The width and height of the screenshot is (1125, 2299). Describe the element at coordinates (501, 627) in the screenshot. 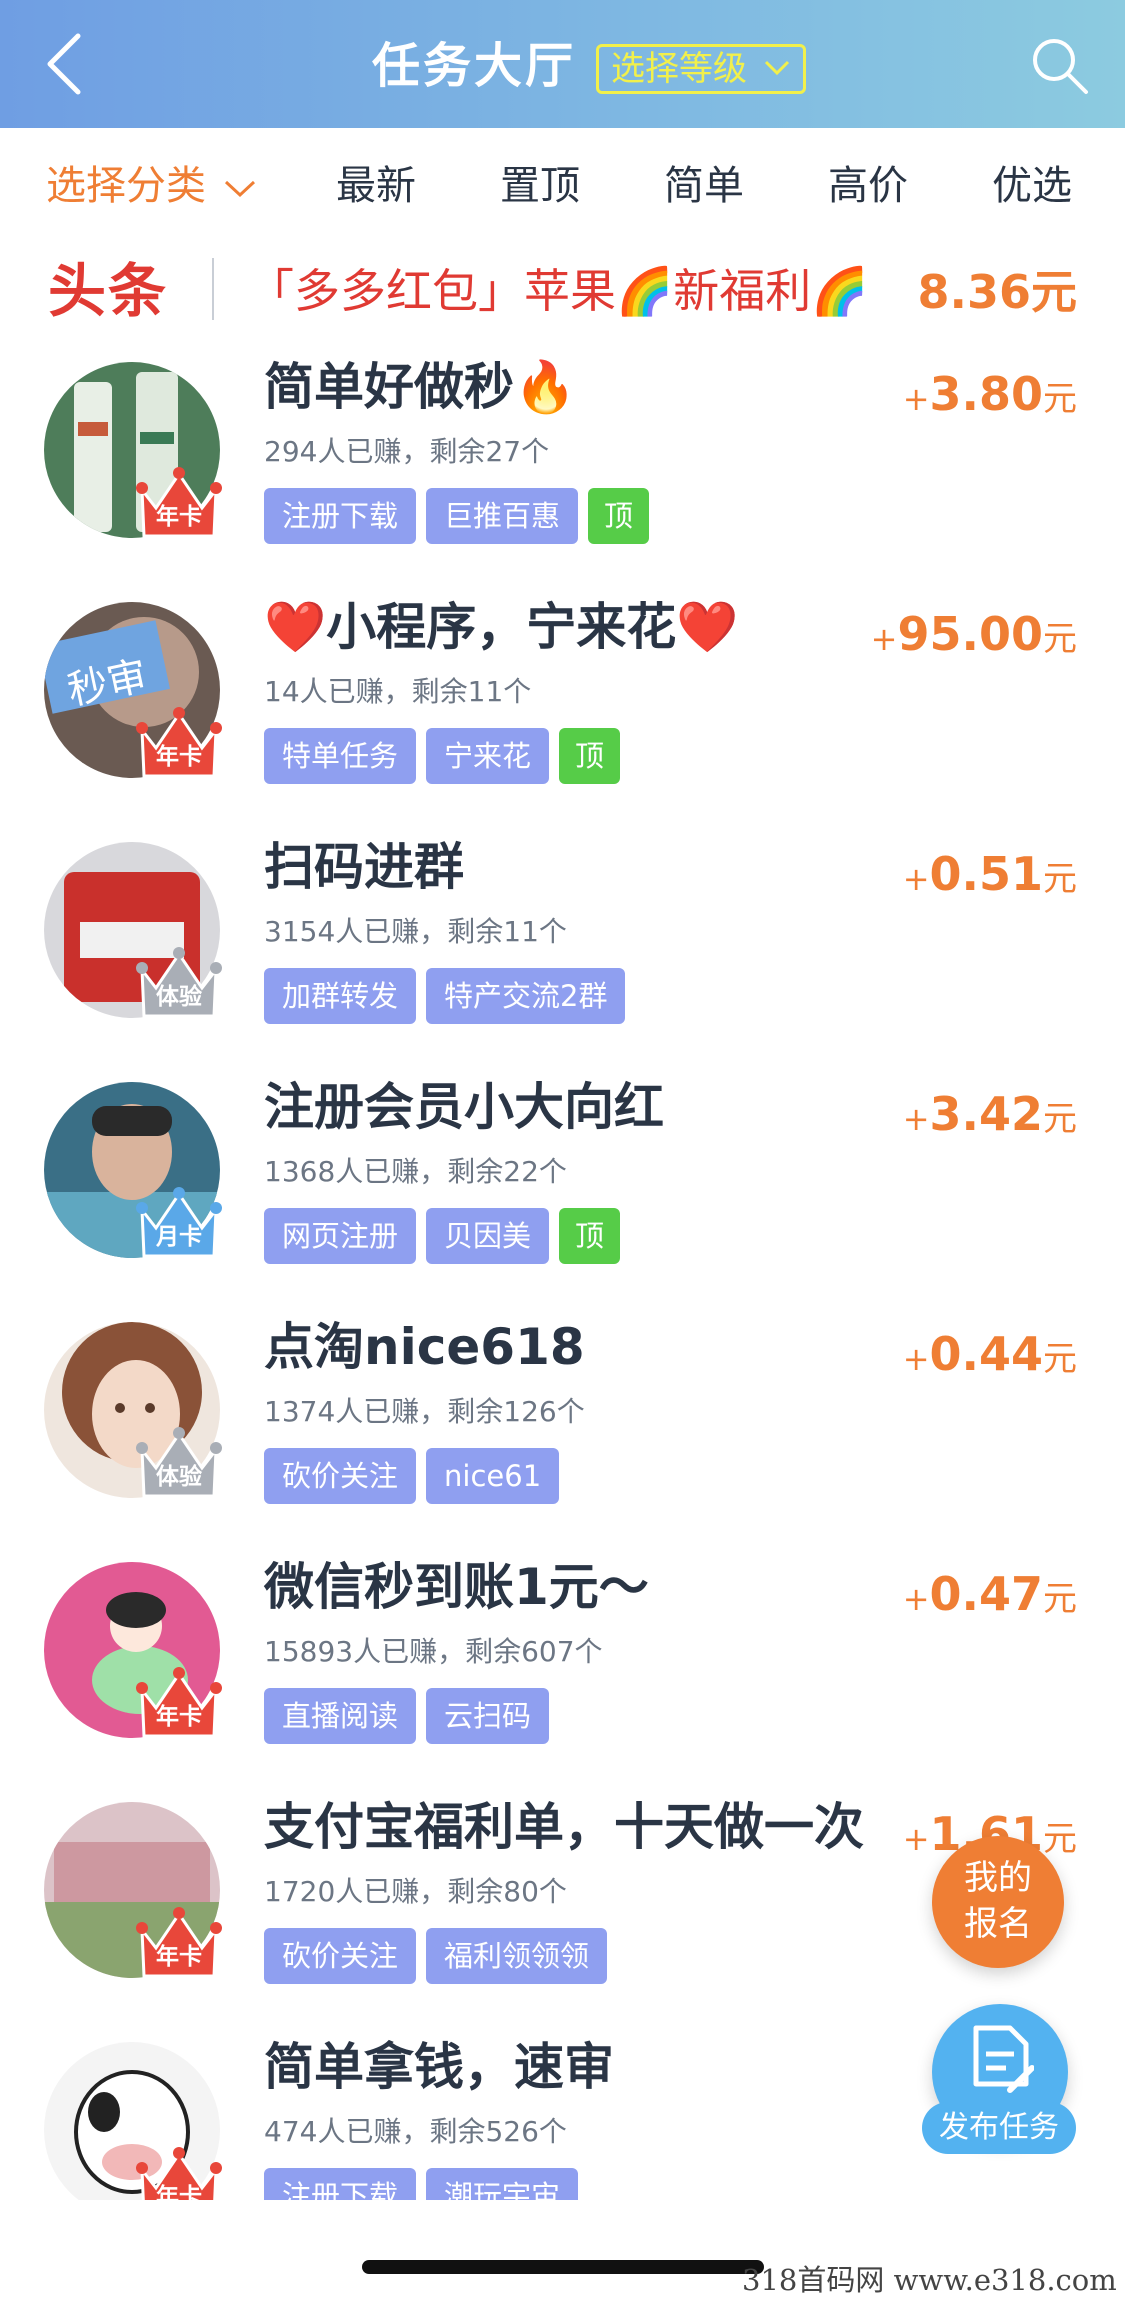

I see `task-title: ❤️小程序，宁来花❤️` at that location.